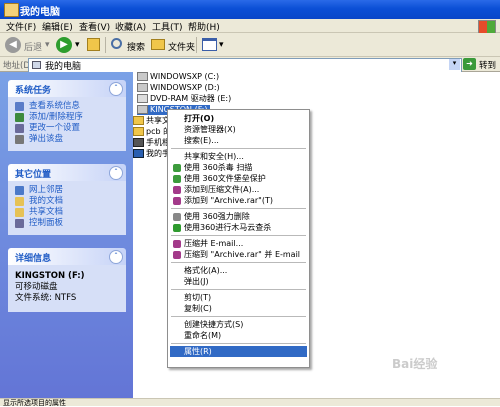 The width and height of the screenshot is (500, 407). I want to click on system-tasks-header: 系统任务 ˆ, so click(67, 88).